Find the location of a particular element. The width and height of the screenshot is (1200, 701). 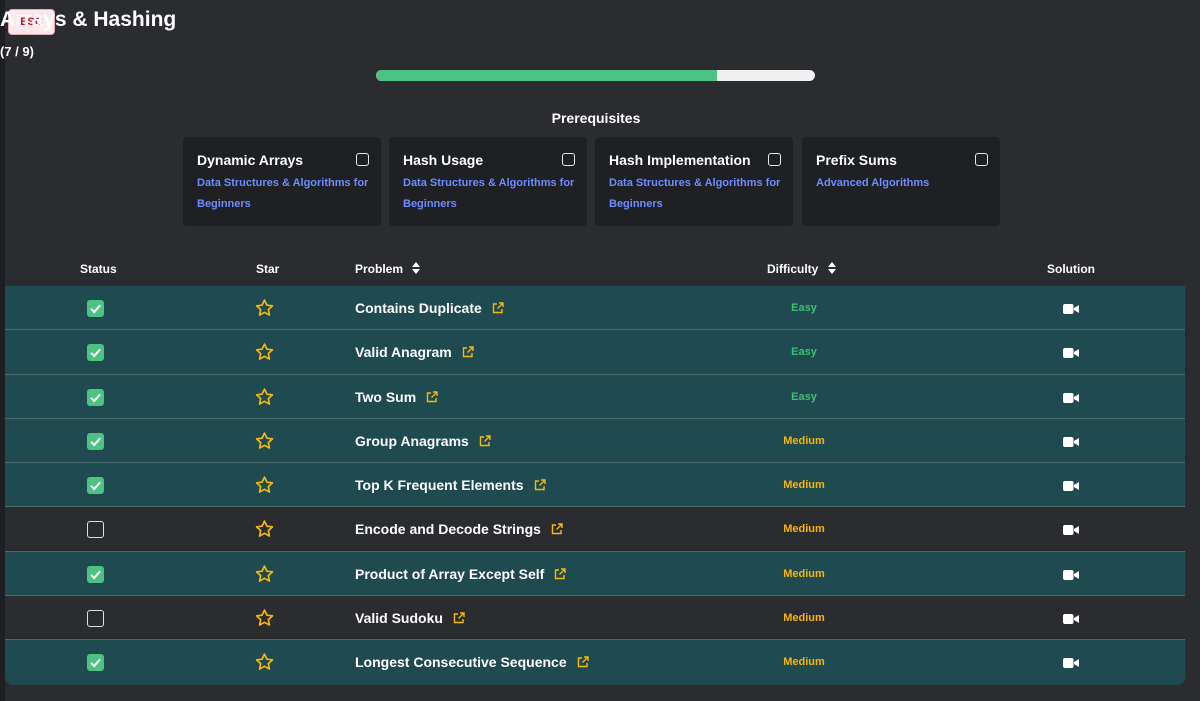

problem-link: Top K Frequent Elements is located at coordinates (450, 485).